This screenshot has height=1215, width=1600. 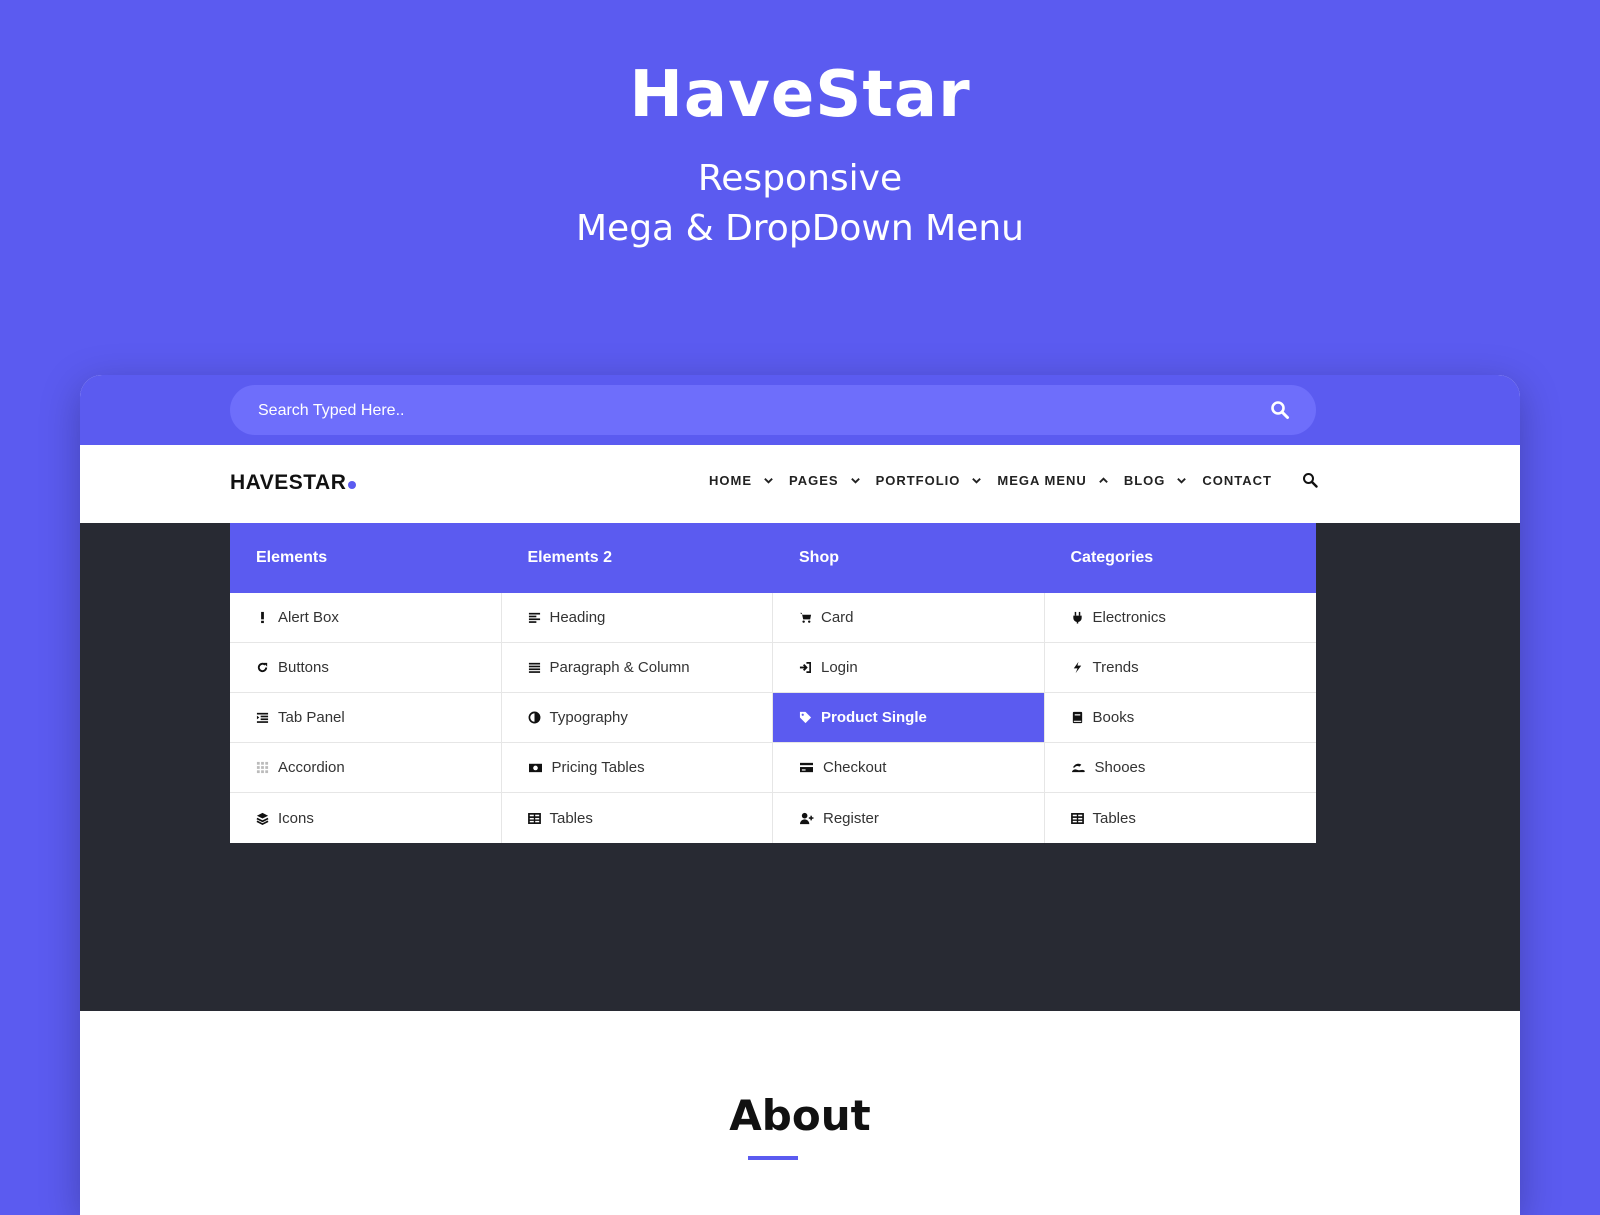 What do you see at coordinates (773, 558) in the screenshot?
I see `mega-menu-headings: Elements Elements 2 Shop Categories` at bounding box center [773, 558].